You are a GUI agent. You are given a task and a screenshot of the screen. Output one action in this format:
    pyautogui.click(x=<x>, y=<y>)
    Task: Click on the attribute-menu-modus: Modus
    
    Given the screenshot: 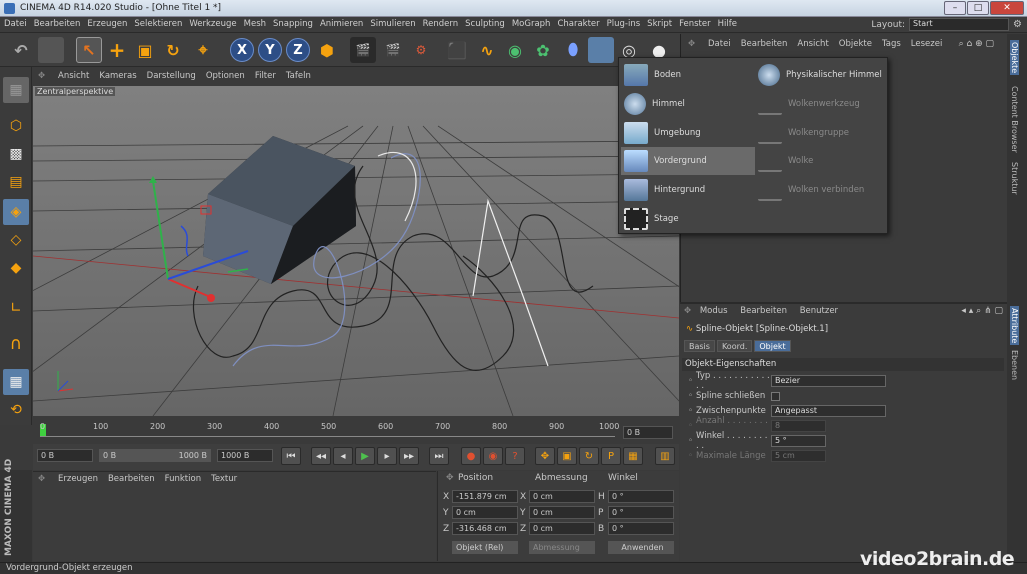 What is the action you would take?
    pyautogui.click(x=714, y=311)
    